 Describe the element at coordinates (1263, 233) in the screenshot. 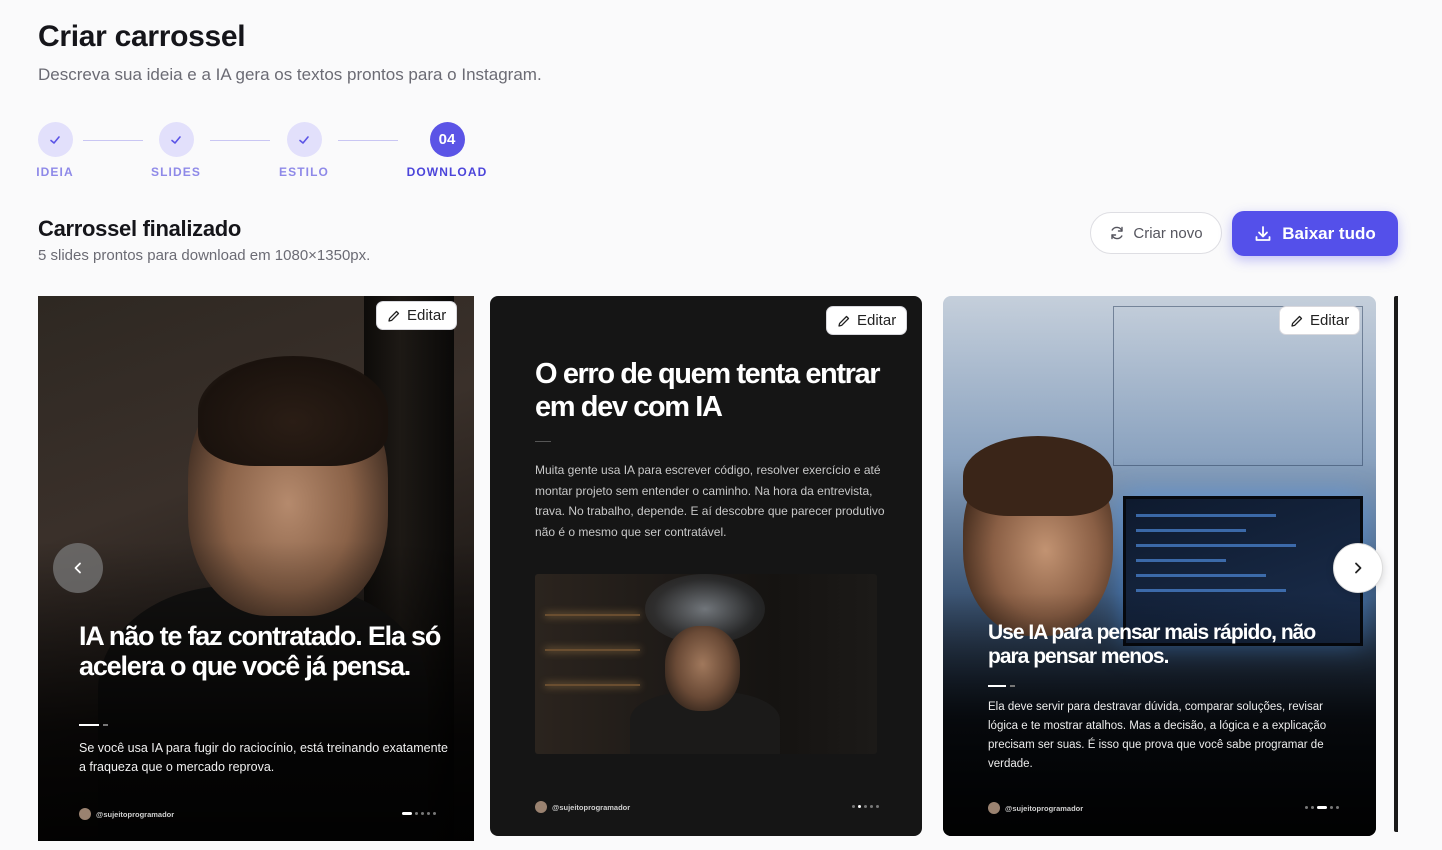

I see `download-icon` at that location.